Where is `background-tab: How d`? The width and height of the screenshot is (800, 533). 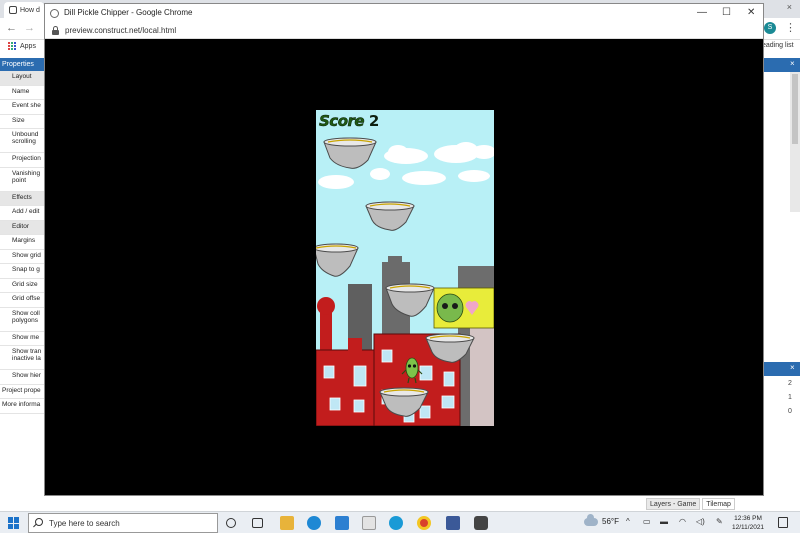 background-tab: How d is located at coordinates (24, 10).